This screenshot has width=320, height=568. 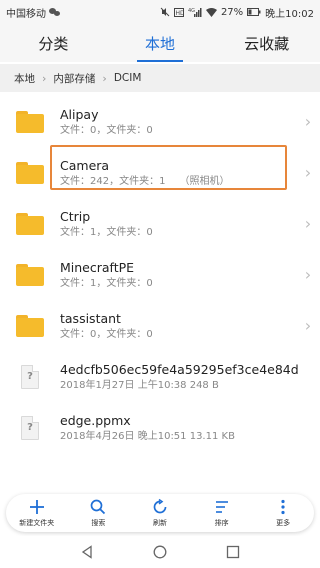 I want to click on status-bar: 中国移动 HD 4G 27% 晚上10:02, so click(x=160, y=12).